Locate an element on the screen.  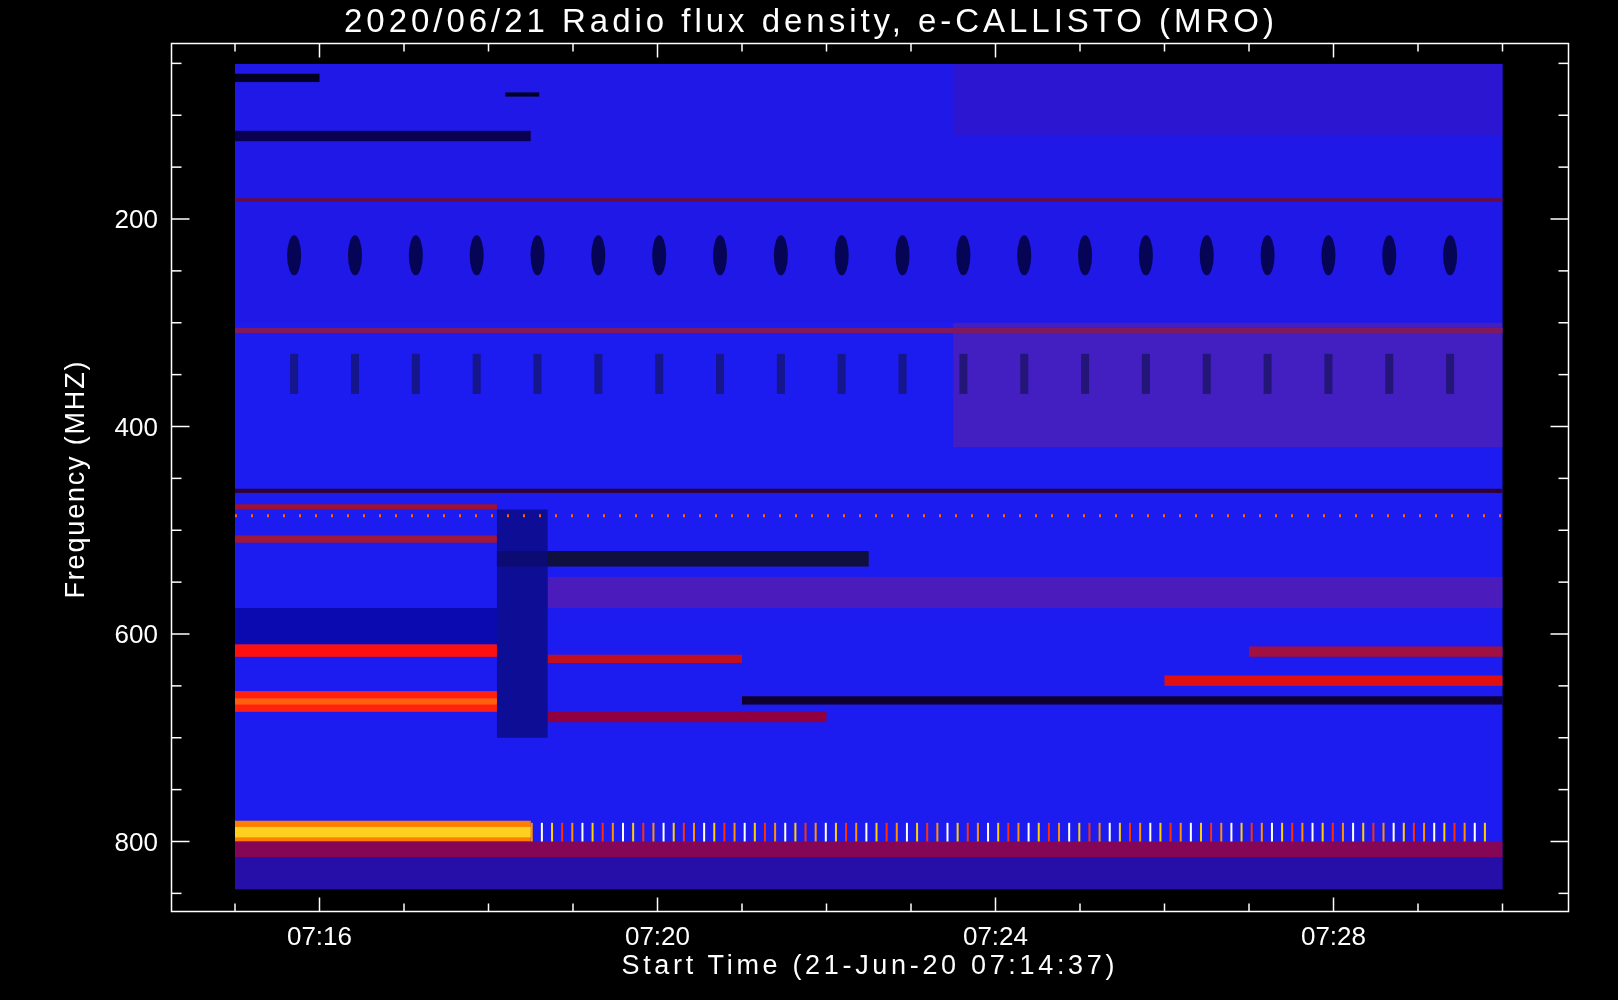
axis-tick-label: 800 is located at coordinates (136, 841).